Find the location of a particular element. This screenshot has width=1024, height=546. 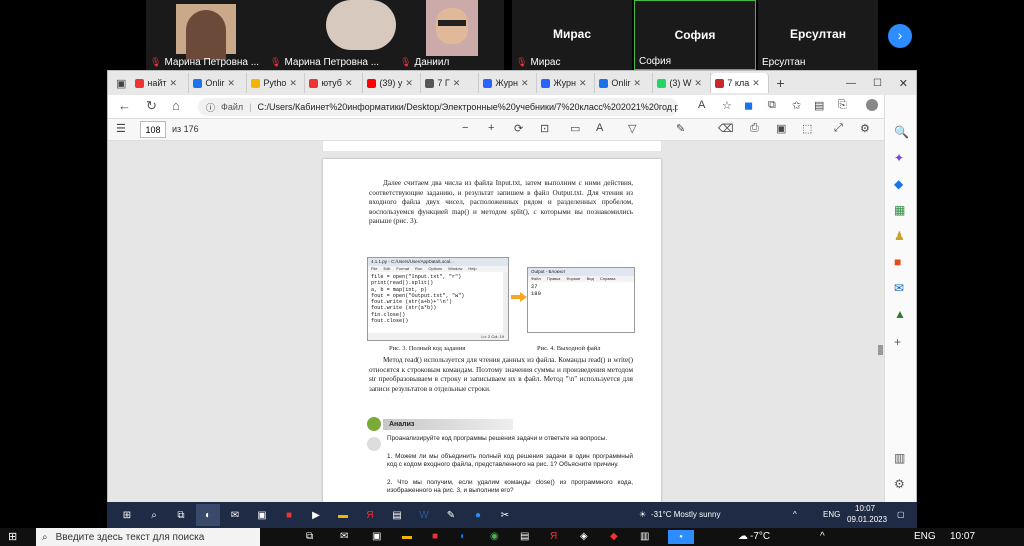

print-icon: ⎙ is located at coordinates (754, 128).